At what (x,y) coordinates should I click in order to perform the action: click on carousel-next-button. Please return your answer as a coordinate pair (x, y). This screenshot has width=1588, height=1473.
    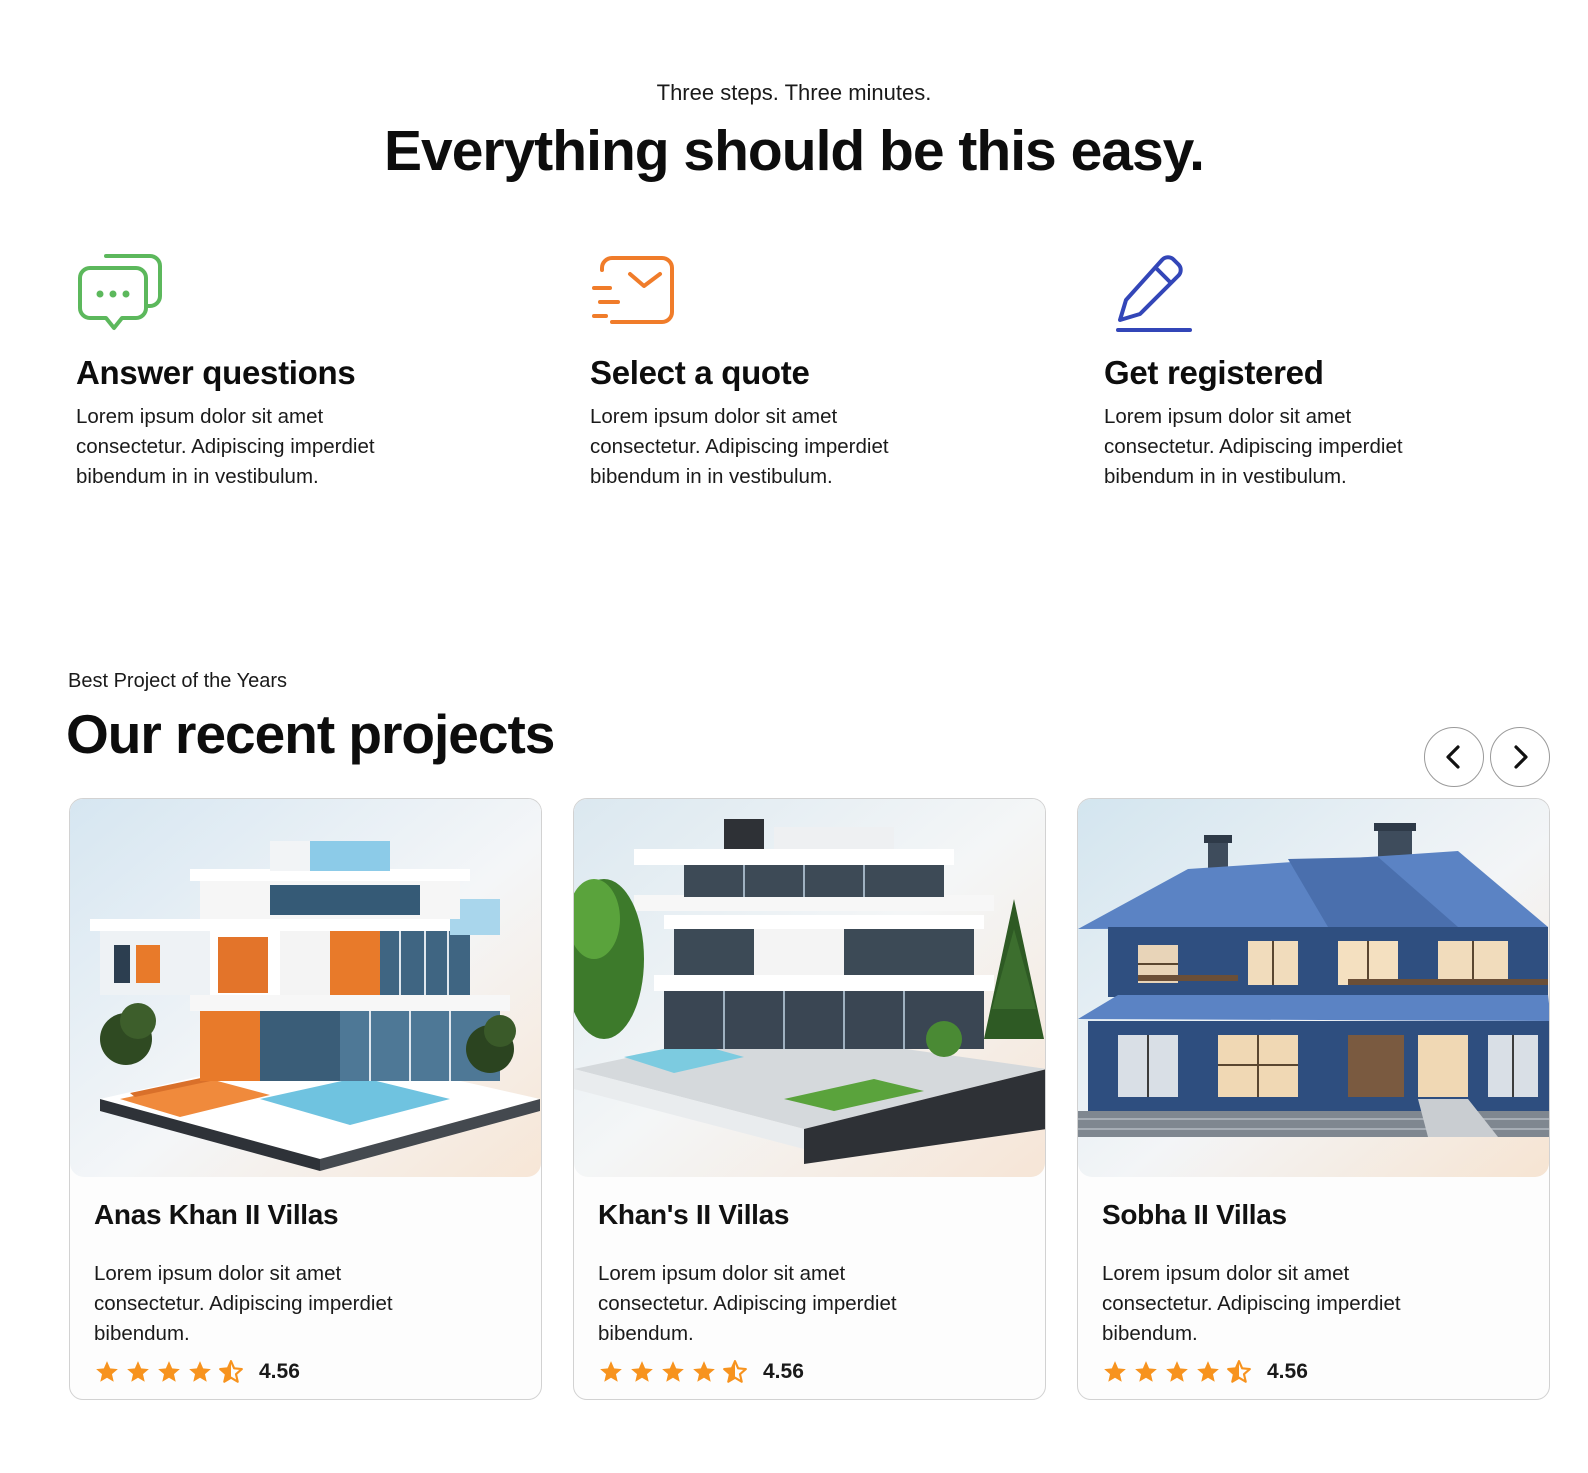
    Looking at the image, I should click on (1520, 757).